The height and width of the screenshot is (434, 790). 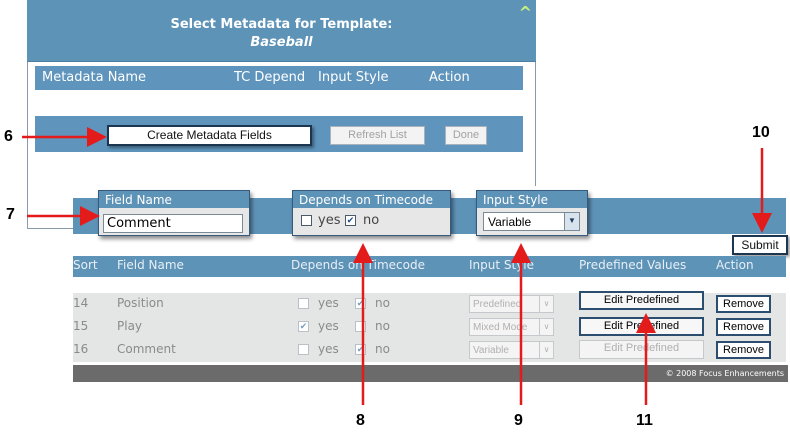 I want to click on callout-7: 7, so click(x=10, y=214).